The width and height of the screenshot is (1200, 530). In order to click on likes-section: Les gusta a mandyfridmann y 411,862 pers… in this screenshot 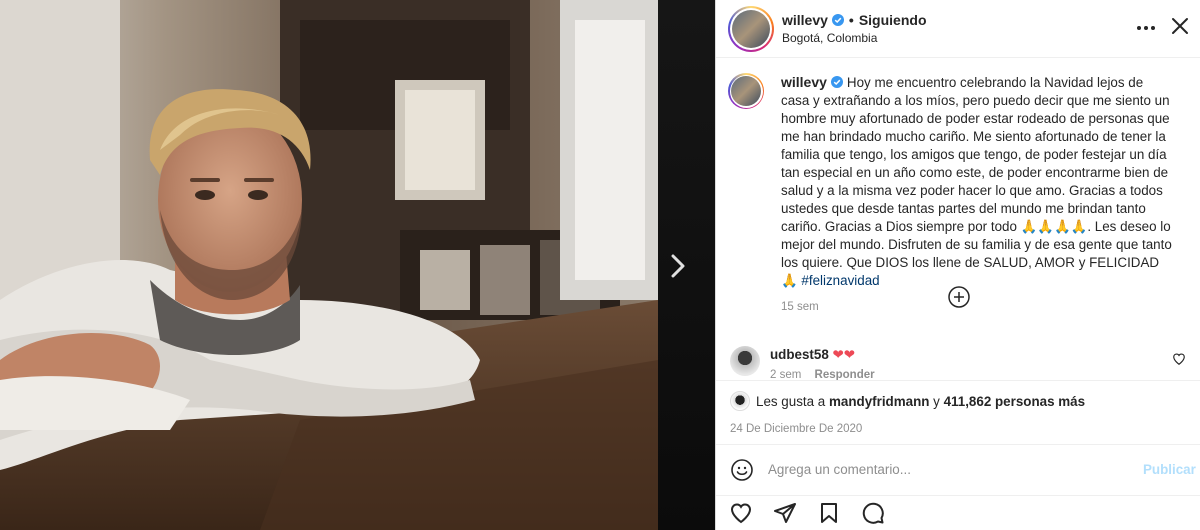, I will do `click(958, 407)`.